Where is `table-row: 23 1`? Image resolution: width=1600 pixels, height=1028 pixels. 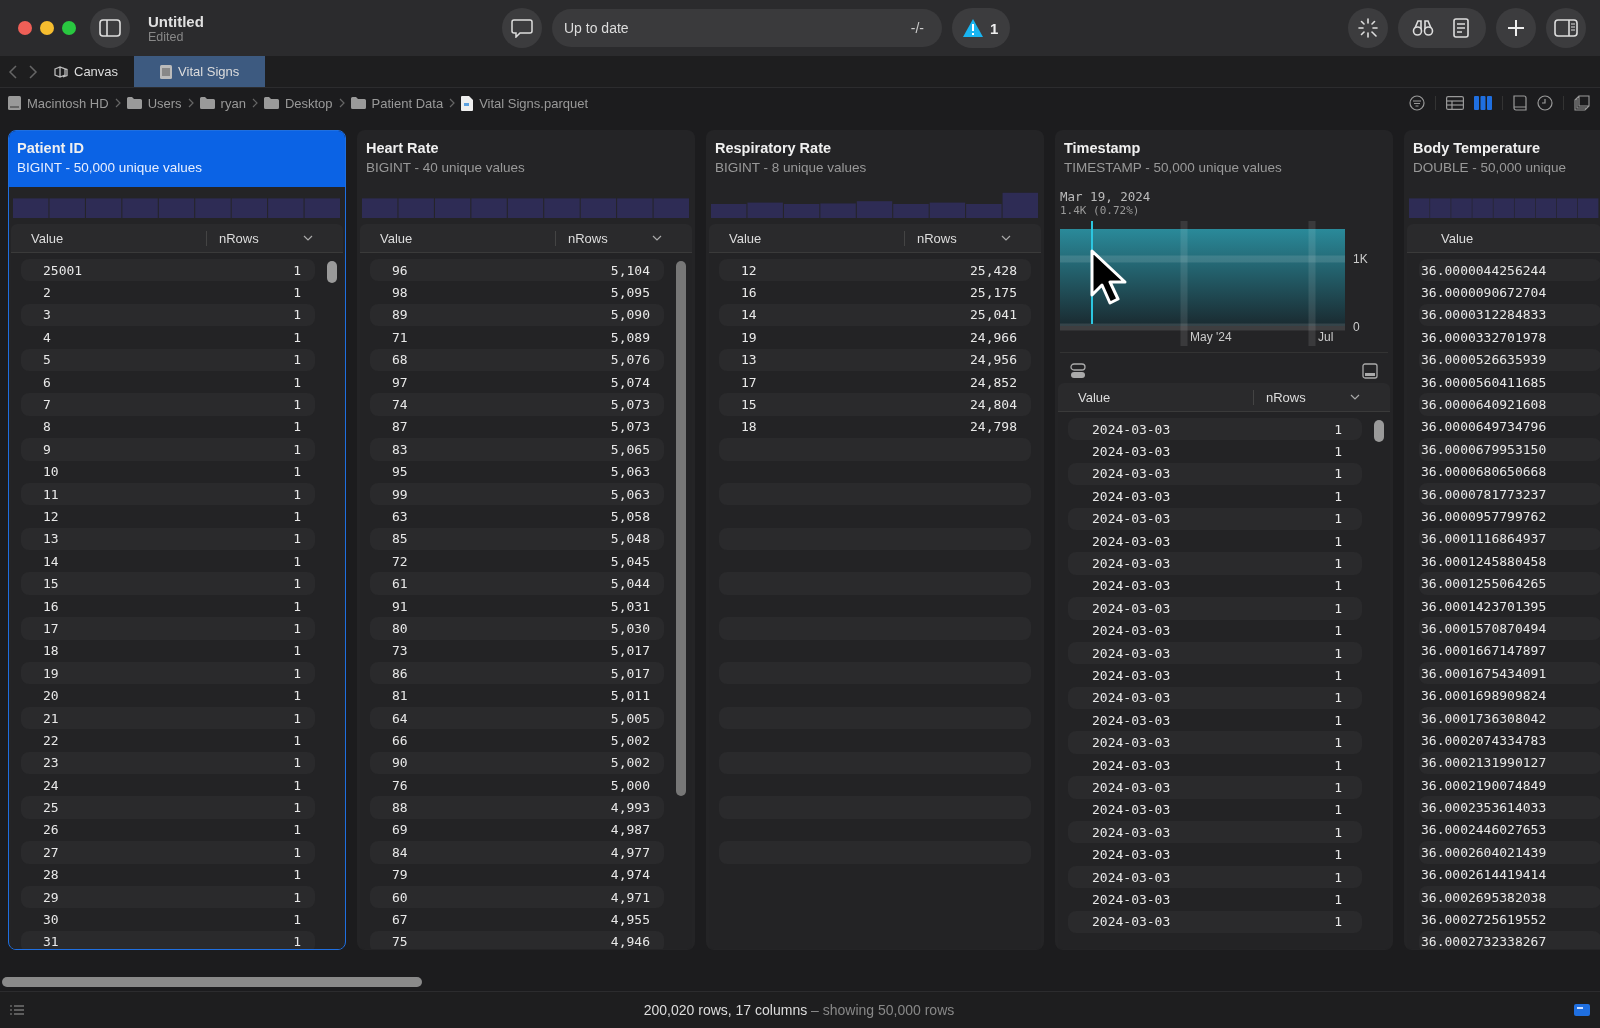 table-row: 23 1 is located at coordinates (168, 762).